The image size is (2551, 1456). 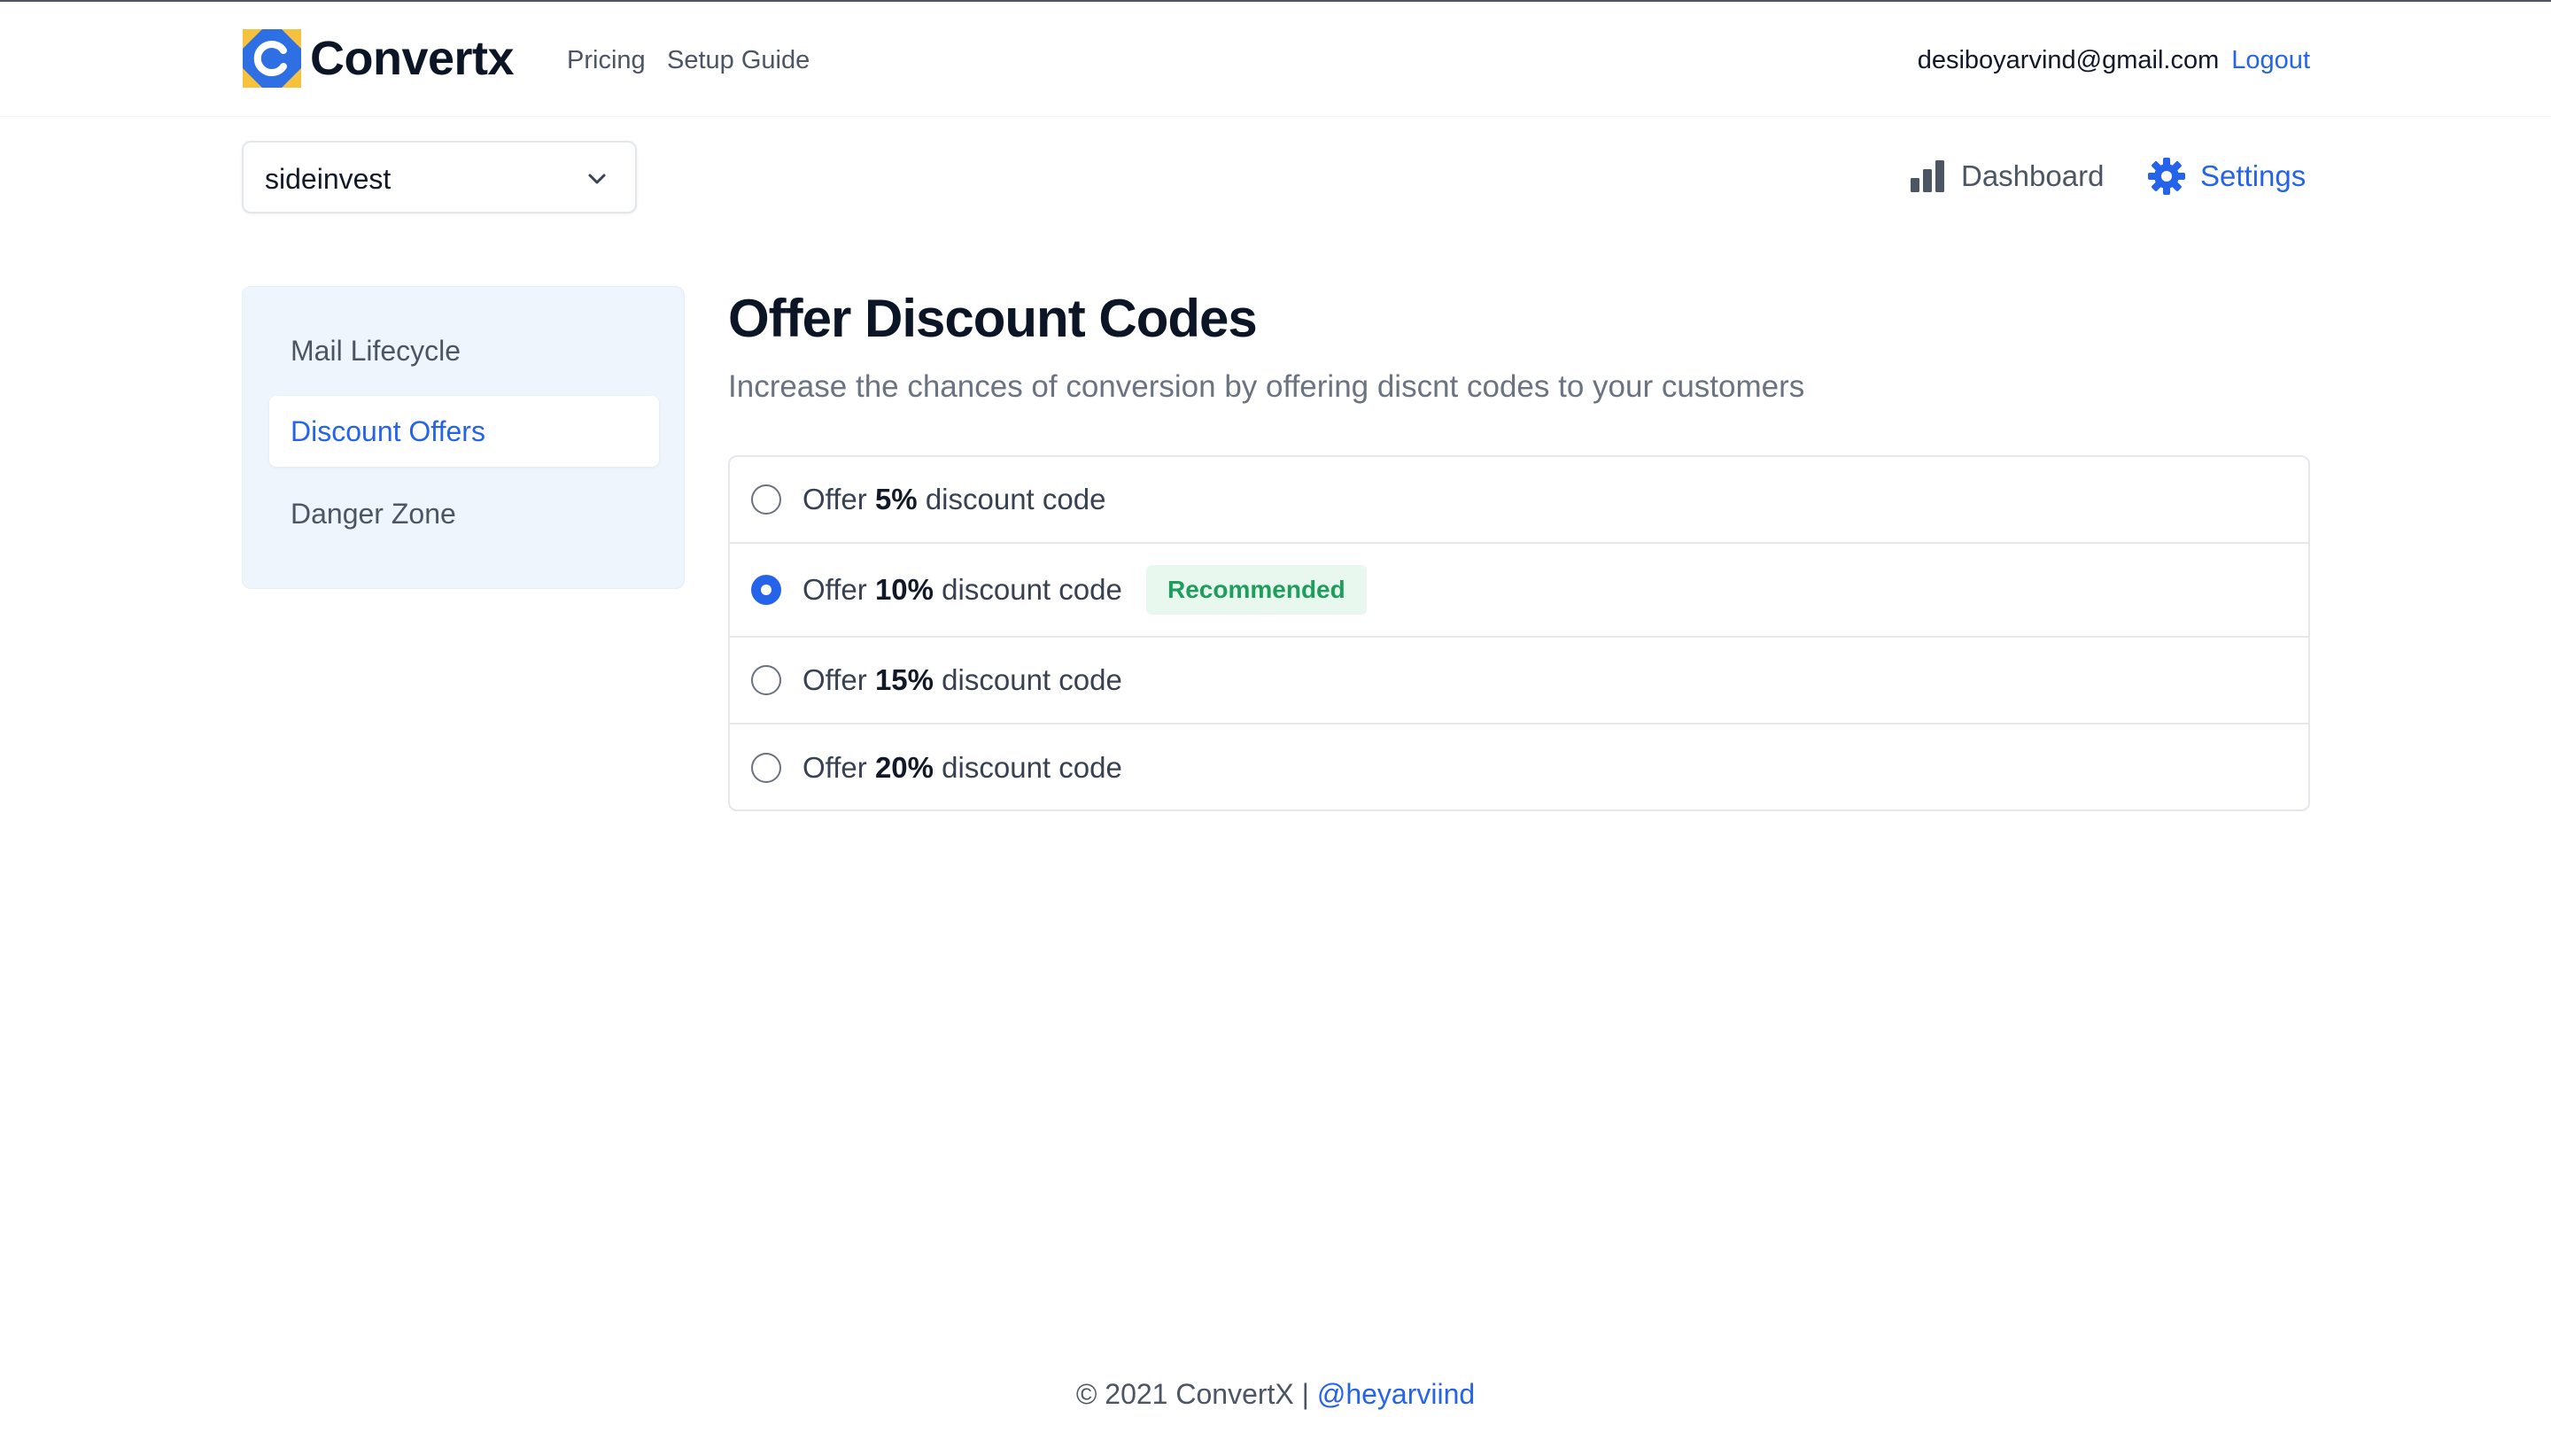 I want to click on bar-chart-icon, so click(x=1928, y=176).